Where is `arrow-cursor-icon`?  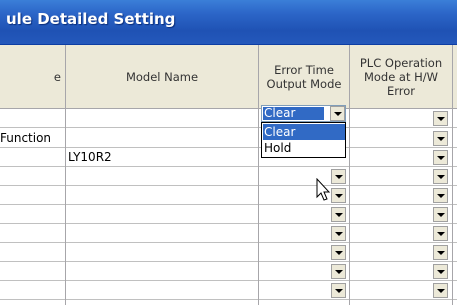
arrow-cursor-icon is located at coordinates (323, 189).